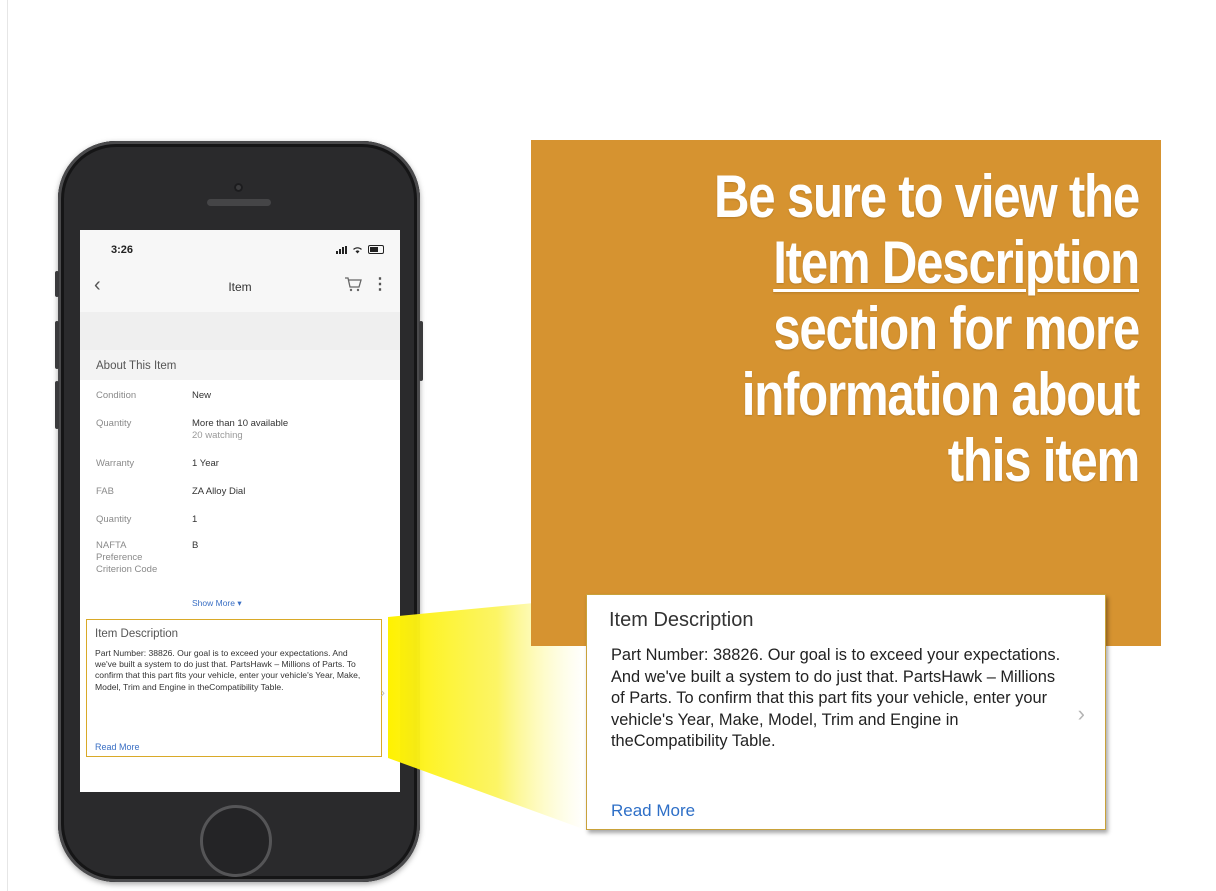  I want to click on page-edge, so click(4, 445).